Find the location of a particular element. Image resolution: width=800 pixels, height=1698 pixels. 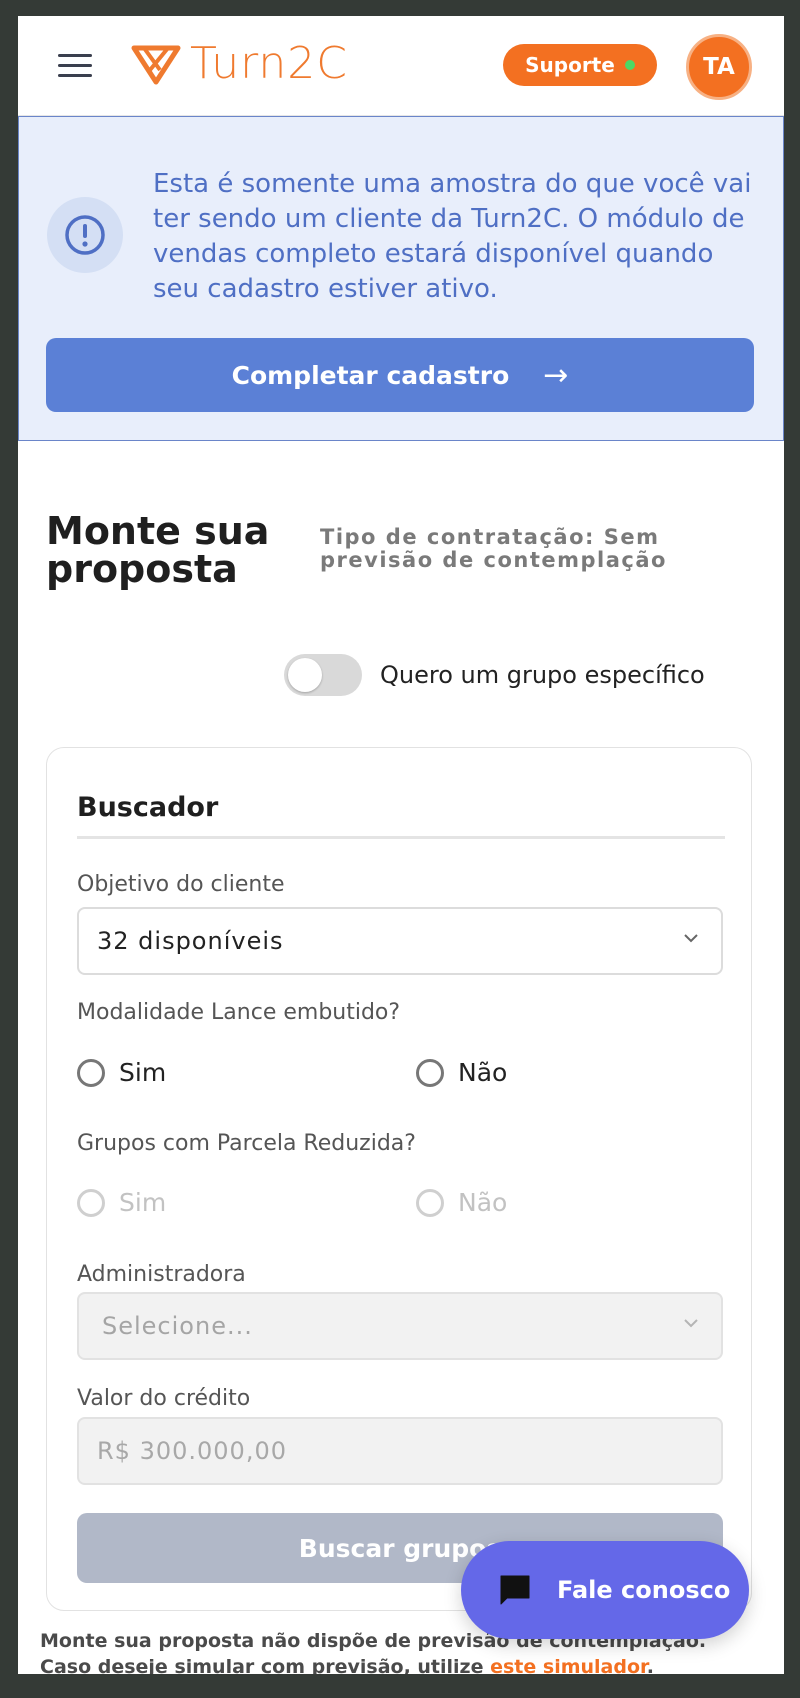

contact-chat-button: Fale conosco is located at coordinates (605, 1590).